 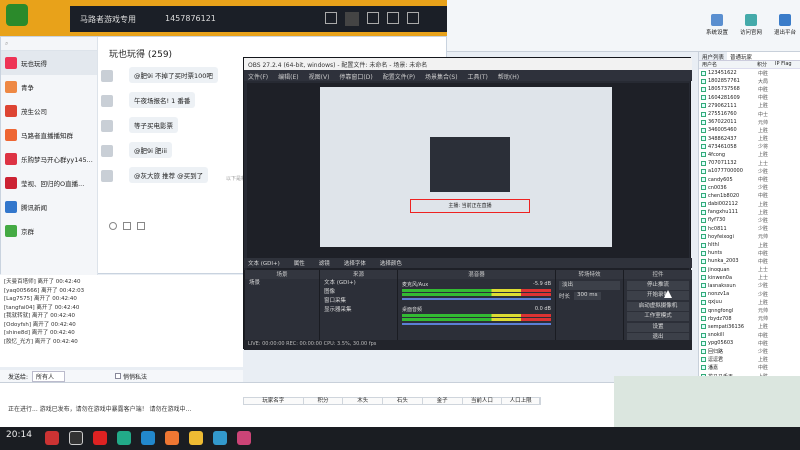 I want to click on obs-menu-item: 场景集合(S), so click(x=441, y=77).